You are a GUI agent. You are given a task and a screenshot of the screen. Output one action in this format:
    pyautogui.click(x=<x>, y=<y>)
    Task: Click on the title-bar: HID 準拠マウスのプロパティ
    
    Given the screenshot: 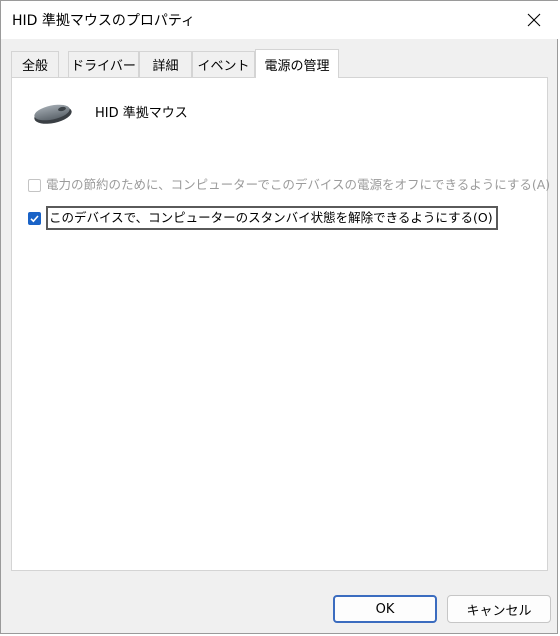 What is the action you would take?
    pyautogui.click(x=280, y=20)
    